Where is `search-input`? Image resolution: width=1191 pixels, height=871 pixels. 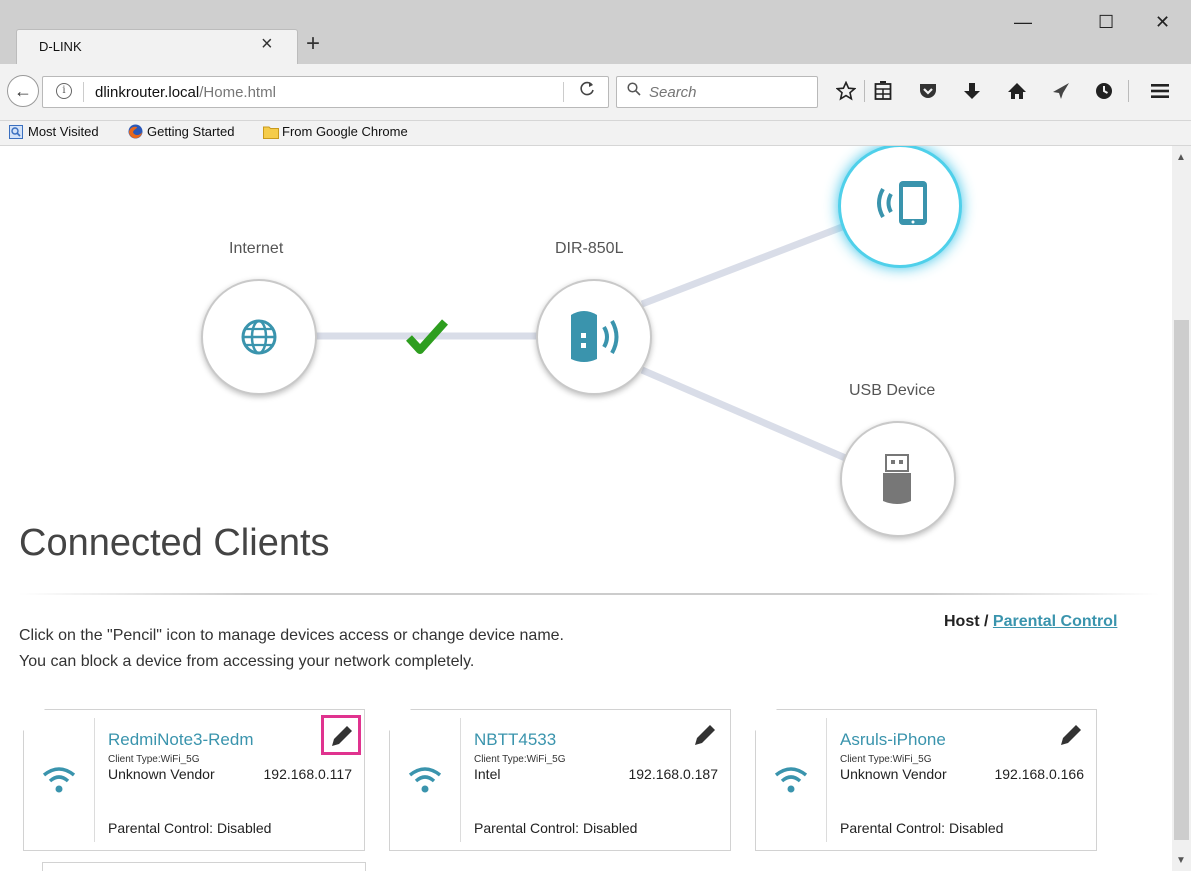
search-input is located at coordinates (729, 92).